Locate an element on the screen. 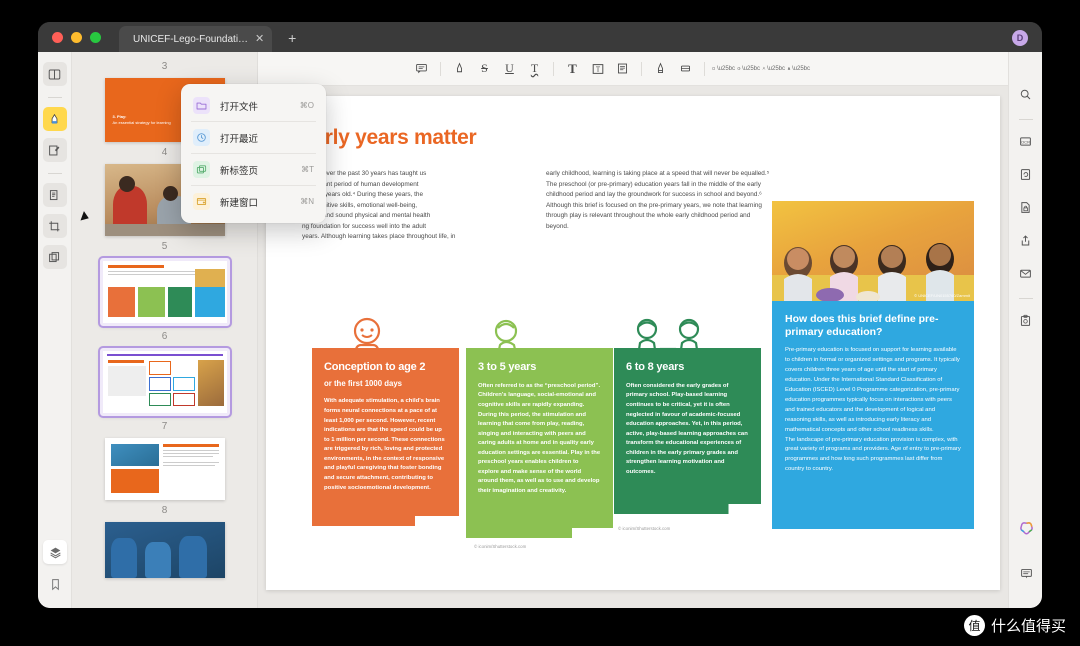 The image size is (1080, 646). comment-icon is located at coordinates (421, 69).